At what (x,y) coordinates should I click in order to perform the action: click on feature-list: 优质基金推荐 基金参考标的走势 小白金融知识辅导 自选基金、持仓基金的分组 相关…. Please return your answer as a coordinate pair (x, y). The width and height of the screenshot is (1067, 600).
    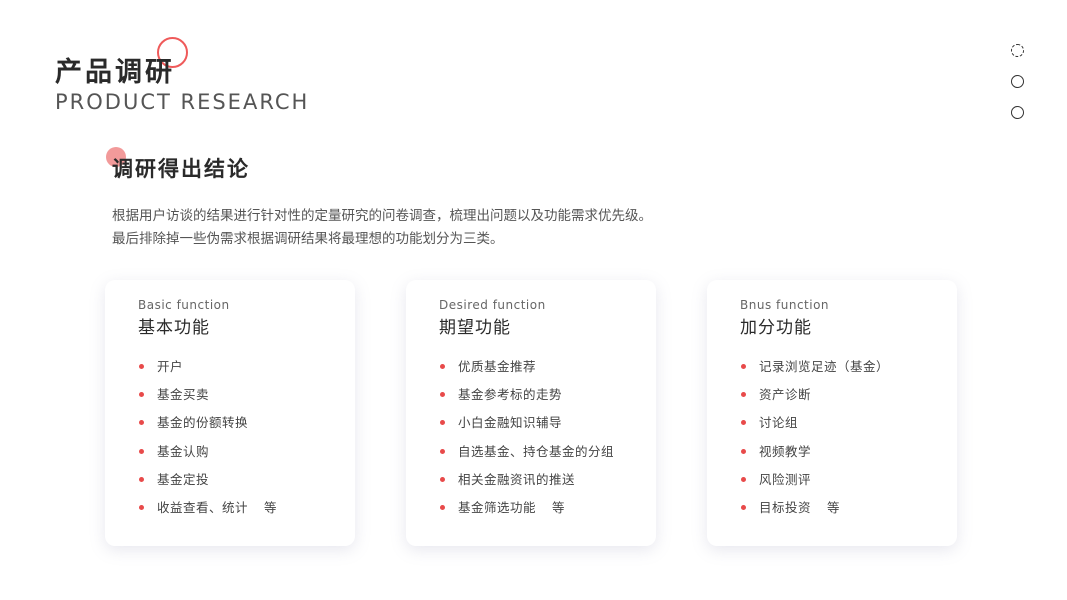
    Looking at the image, I should click on (547, 443).